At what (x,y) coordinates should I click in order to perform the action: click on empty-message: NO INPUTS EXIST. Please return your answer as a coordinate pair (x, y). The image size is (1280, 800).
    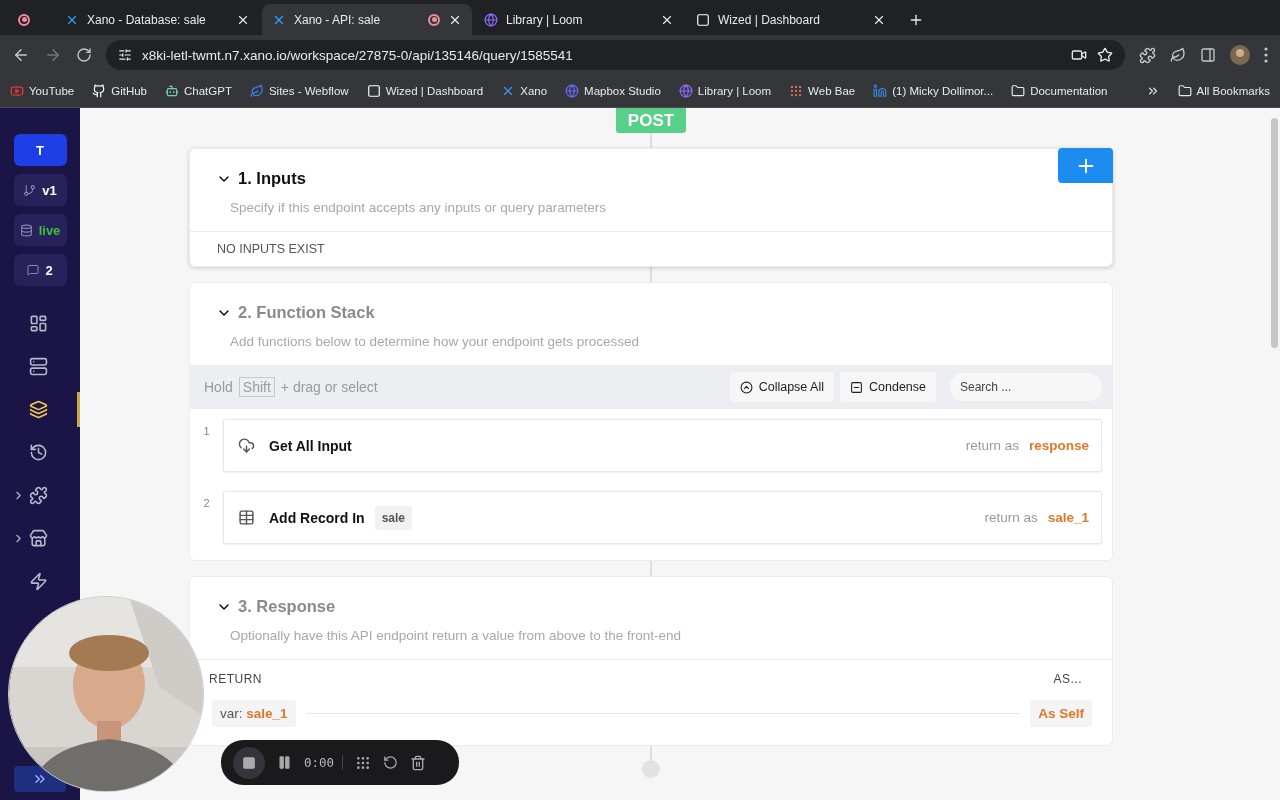
    Looking at the image, I should click on (651, 248).